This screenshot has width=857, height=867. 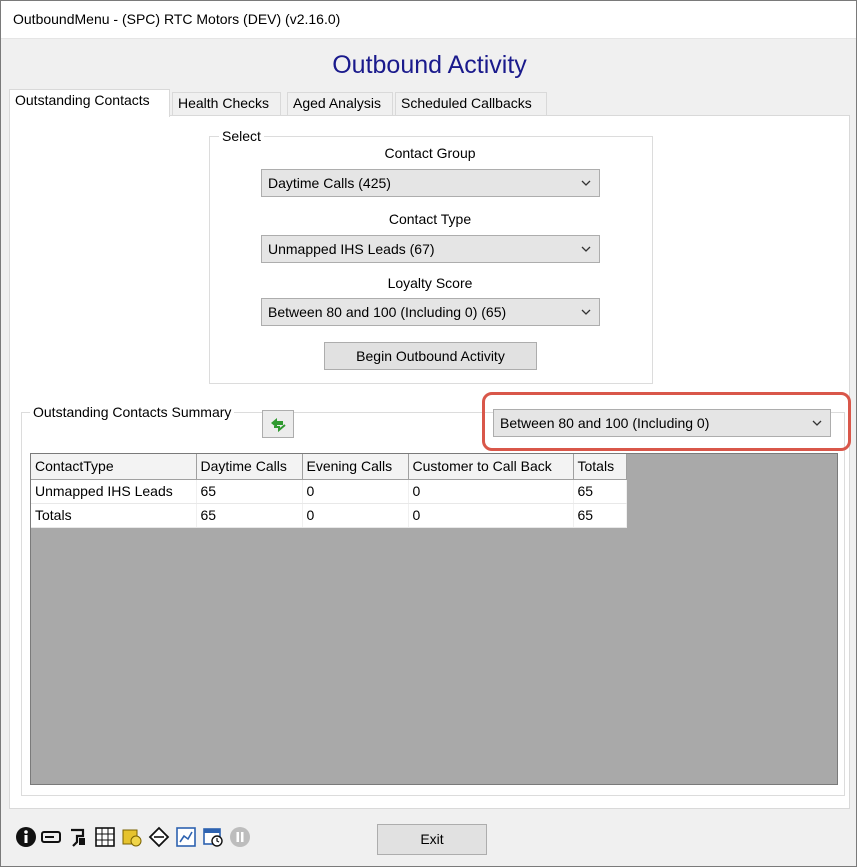 What do you see at coordinates (114, 491) in the screenshot?
I see `table-cell: Unmapped IHS Leads` at bounding box center [114, 491].